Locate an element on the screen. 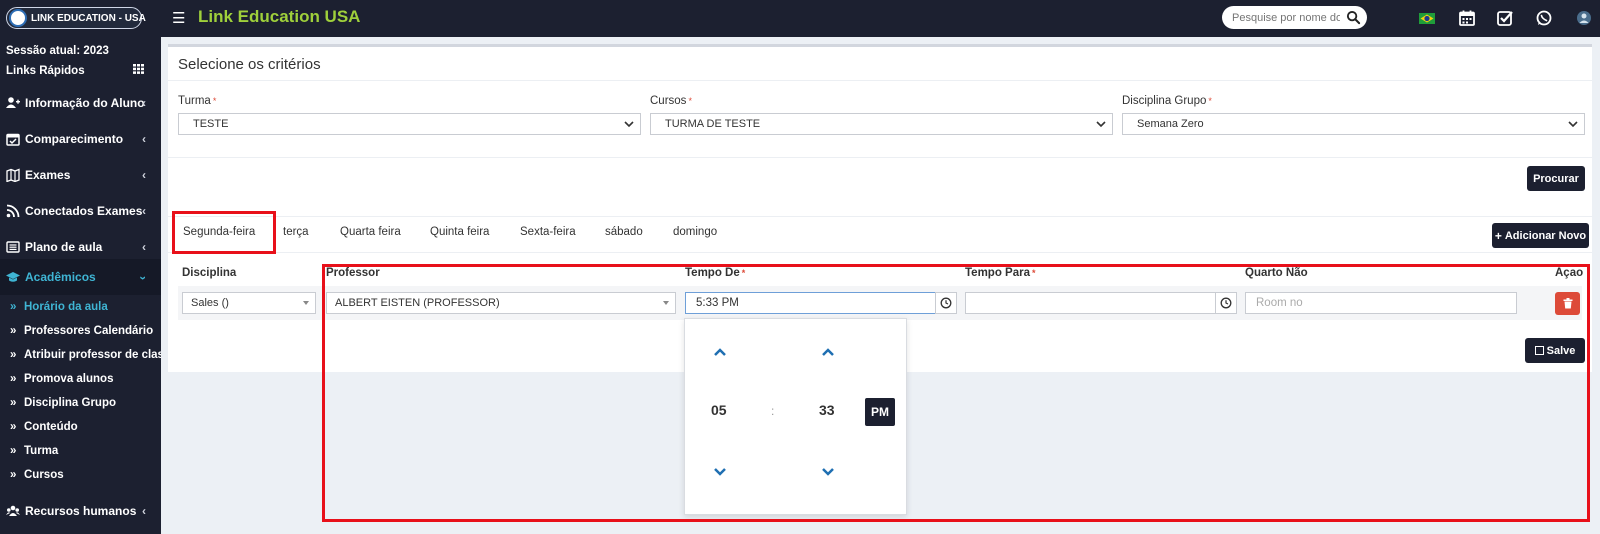  sidebar-subitem-content: » Conteúdo is located at coordinates (44, 427).